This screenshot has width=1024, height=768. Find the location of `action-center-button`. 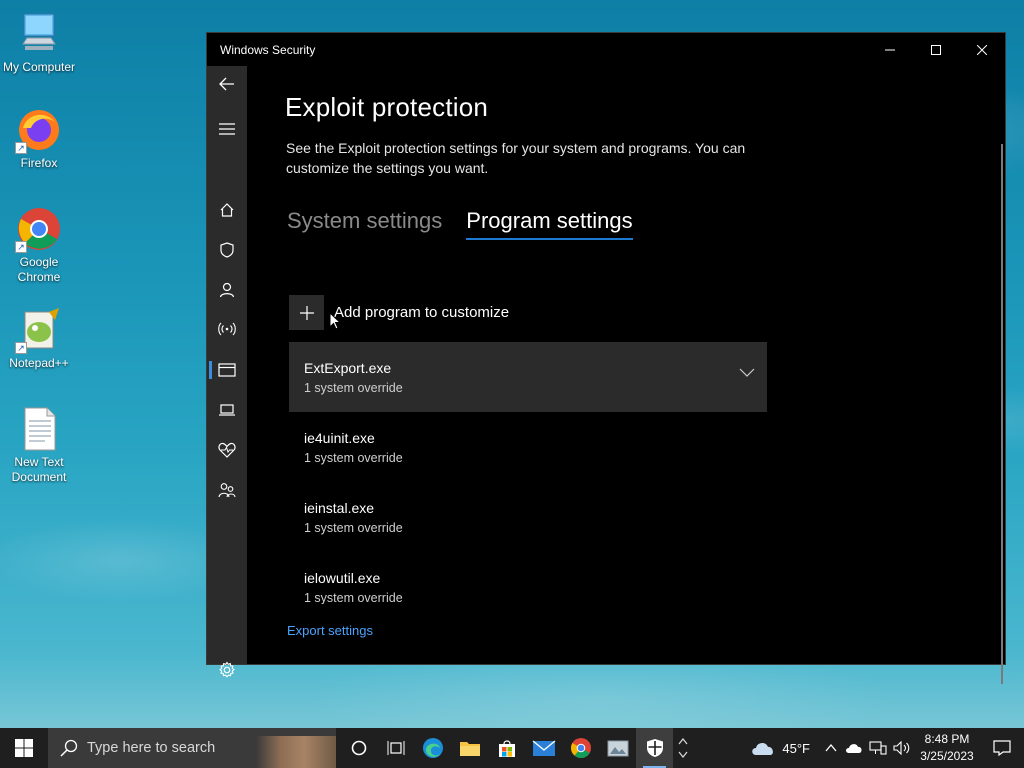

action-center-button is located at coordinates (1002, 748).